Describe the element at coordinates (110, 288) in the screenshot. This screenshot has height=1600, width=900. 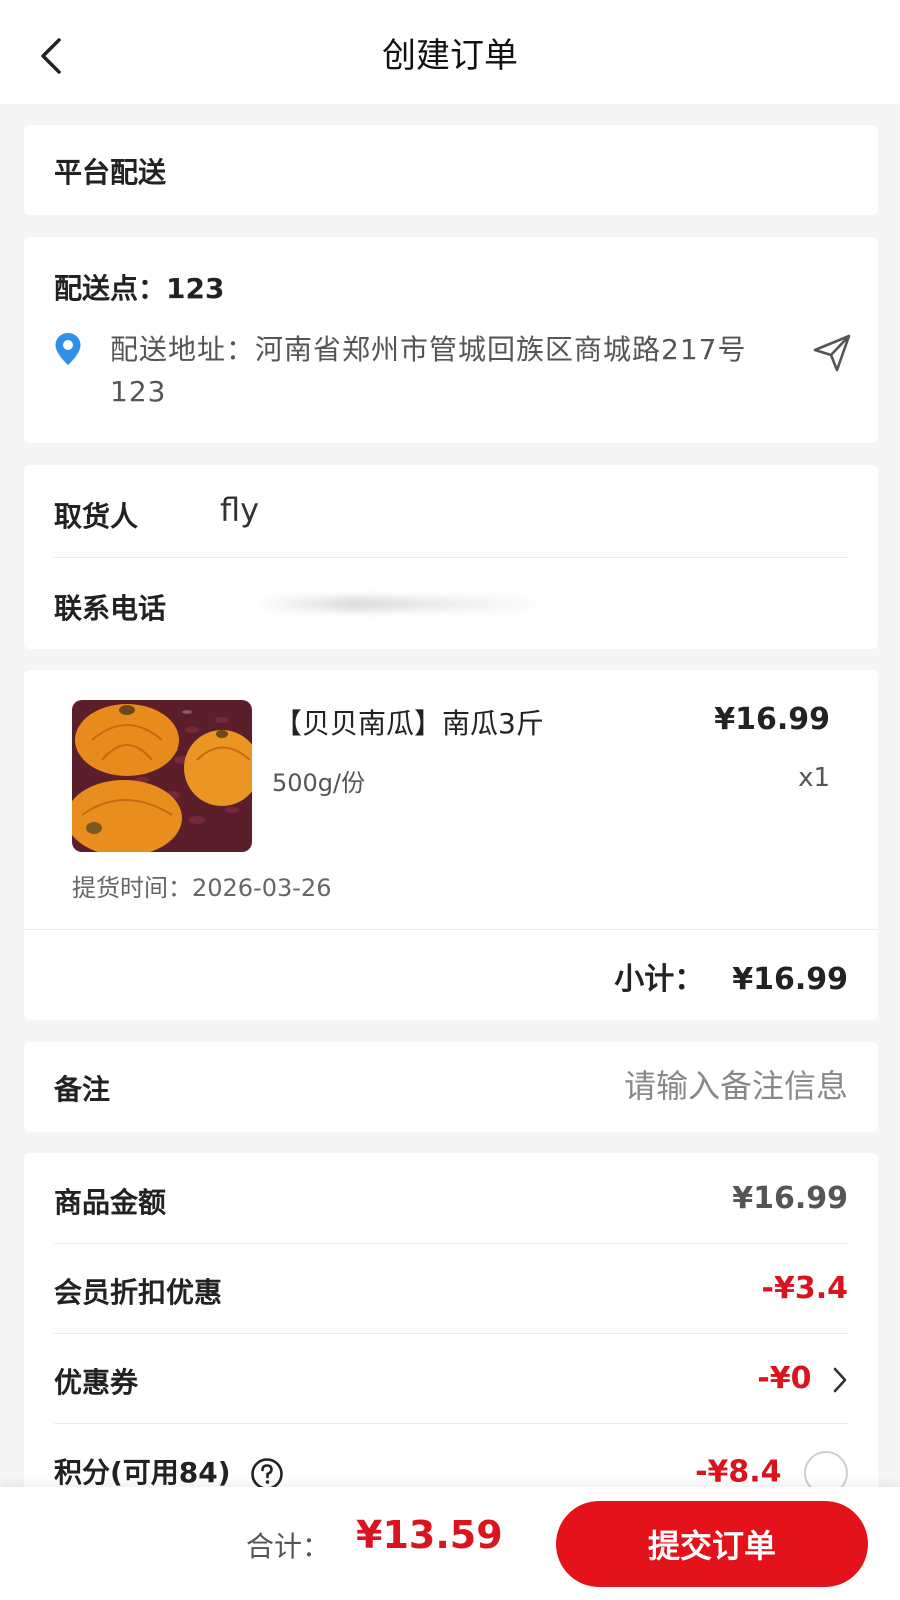
I see `delivery-point-label: 配送点：` at that location.